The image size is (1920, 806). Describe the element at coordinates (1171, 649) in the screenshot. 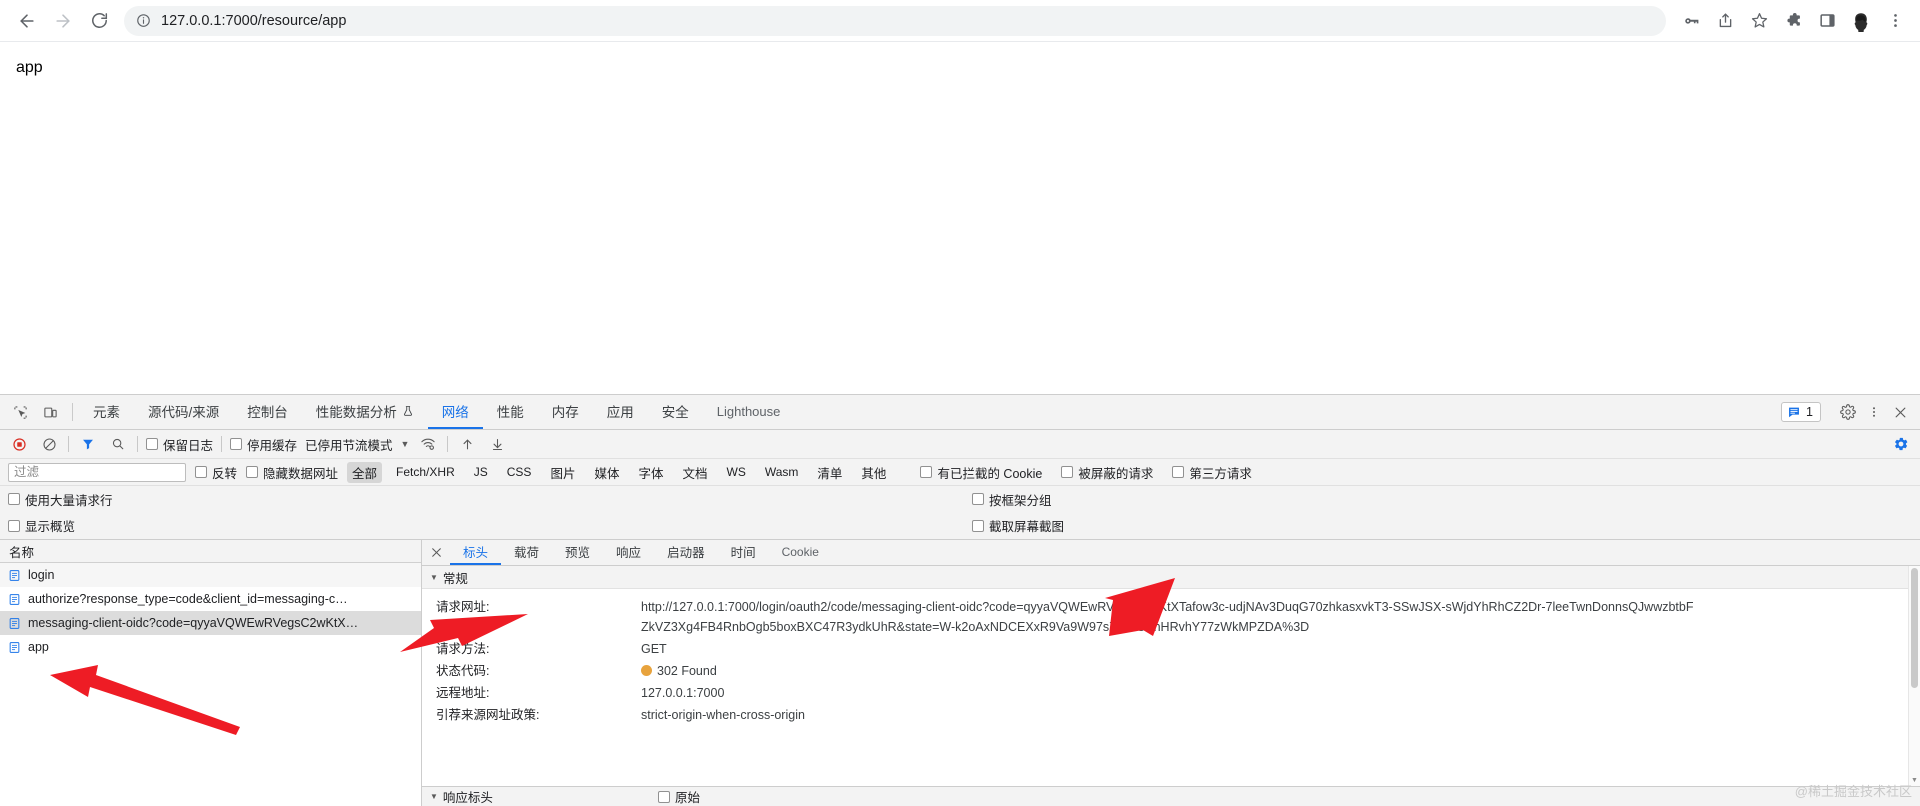

I see `field-request-method: 请求方法: GET` at that location.